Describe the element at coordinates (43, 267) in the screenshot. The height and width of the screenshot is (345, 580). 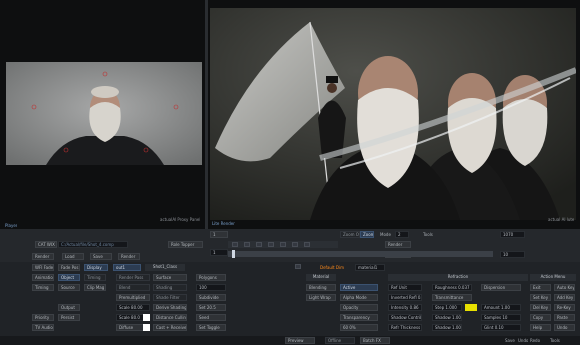
I see `left-row1-a: WFI Fade` at that location.